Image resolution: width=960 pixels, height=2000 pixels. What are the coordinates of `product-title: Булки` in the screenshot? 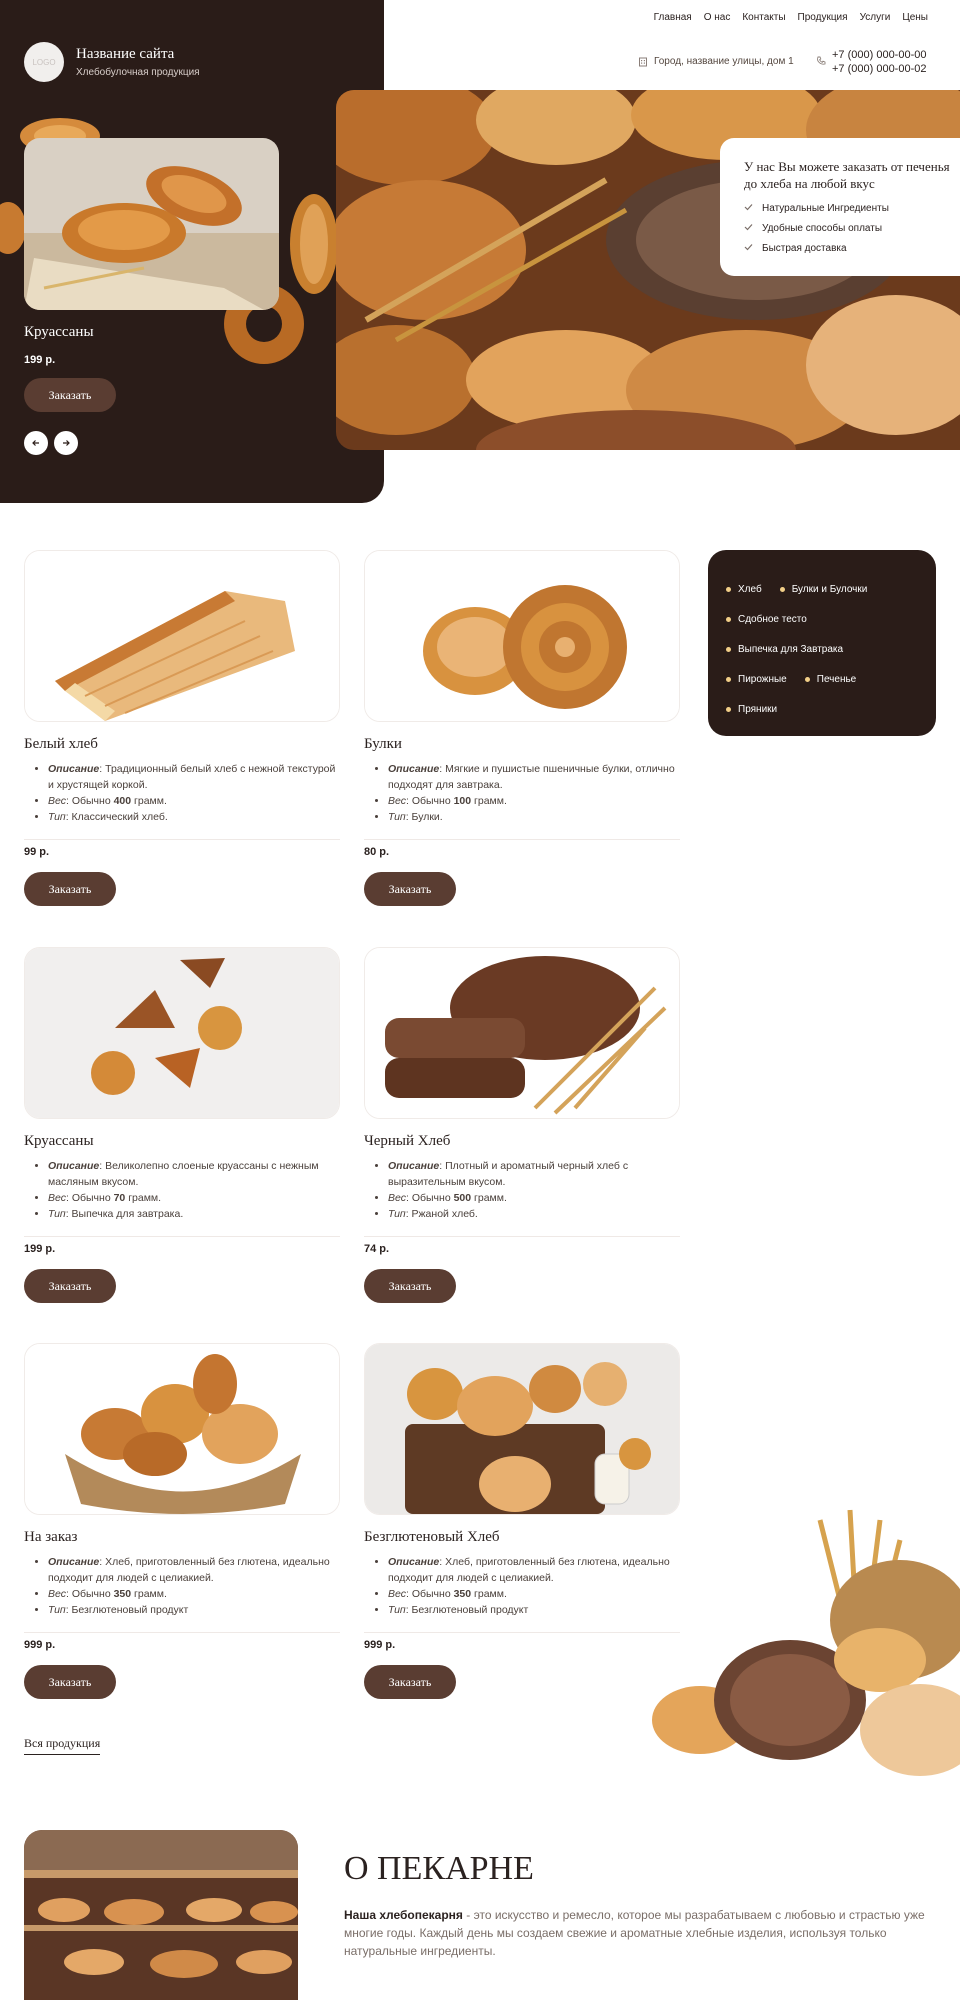 It's located at (522, 744).